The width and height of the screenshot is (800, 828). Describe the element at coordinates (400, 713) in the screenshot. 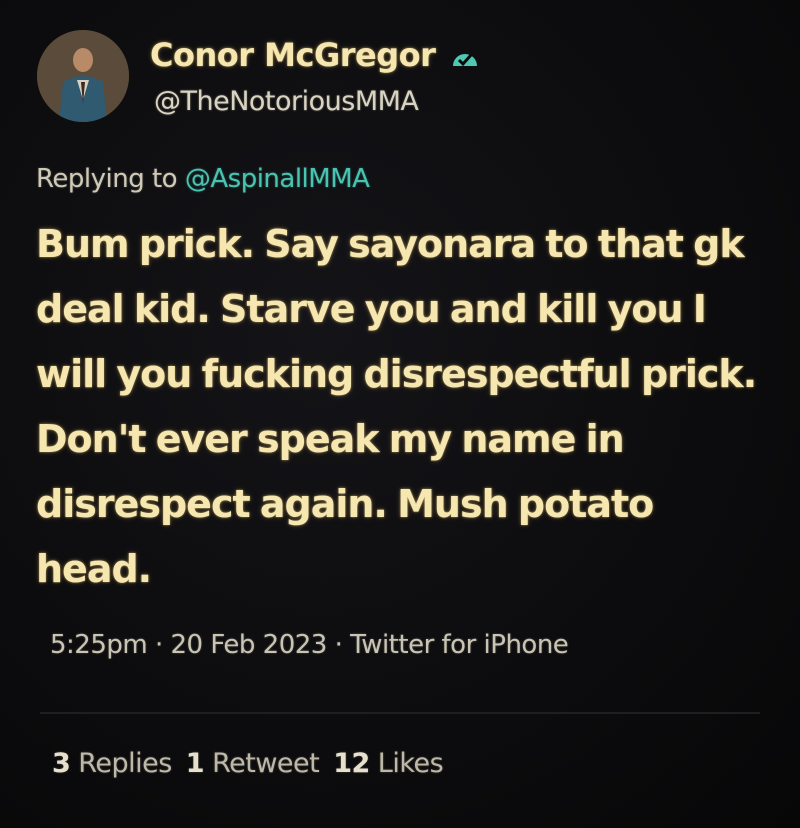

I see `divider` at that location.